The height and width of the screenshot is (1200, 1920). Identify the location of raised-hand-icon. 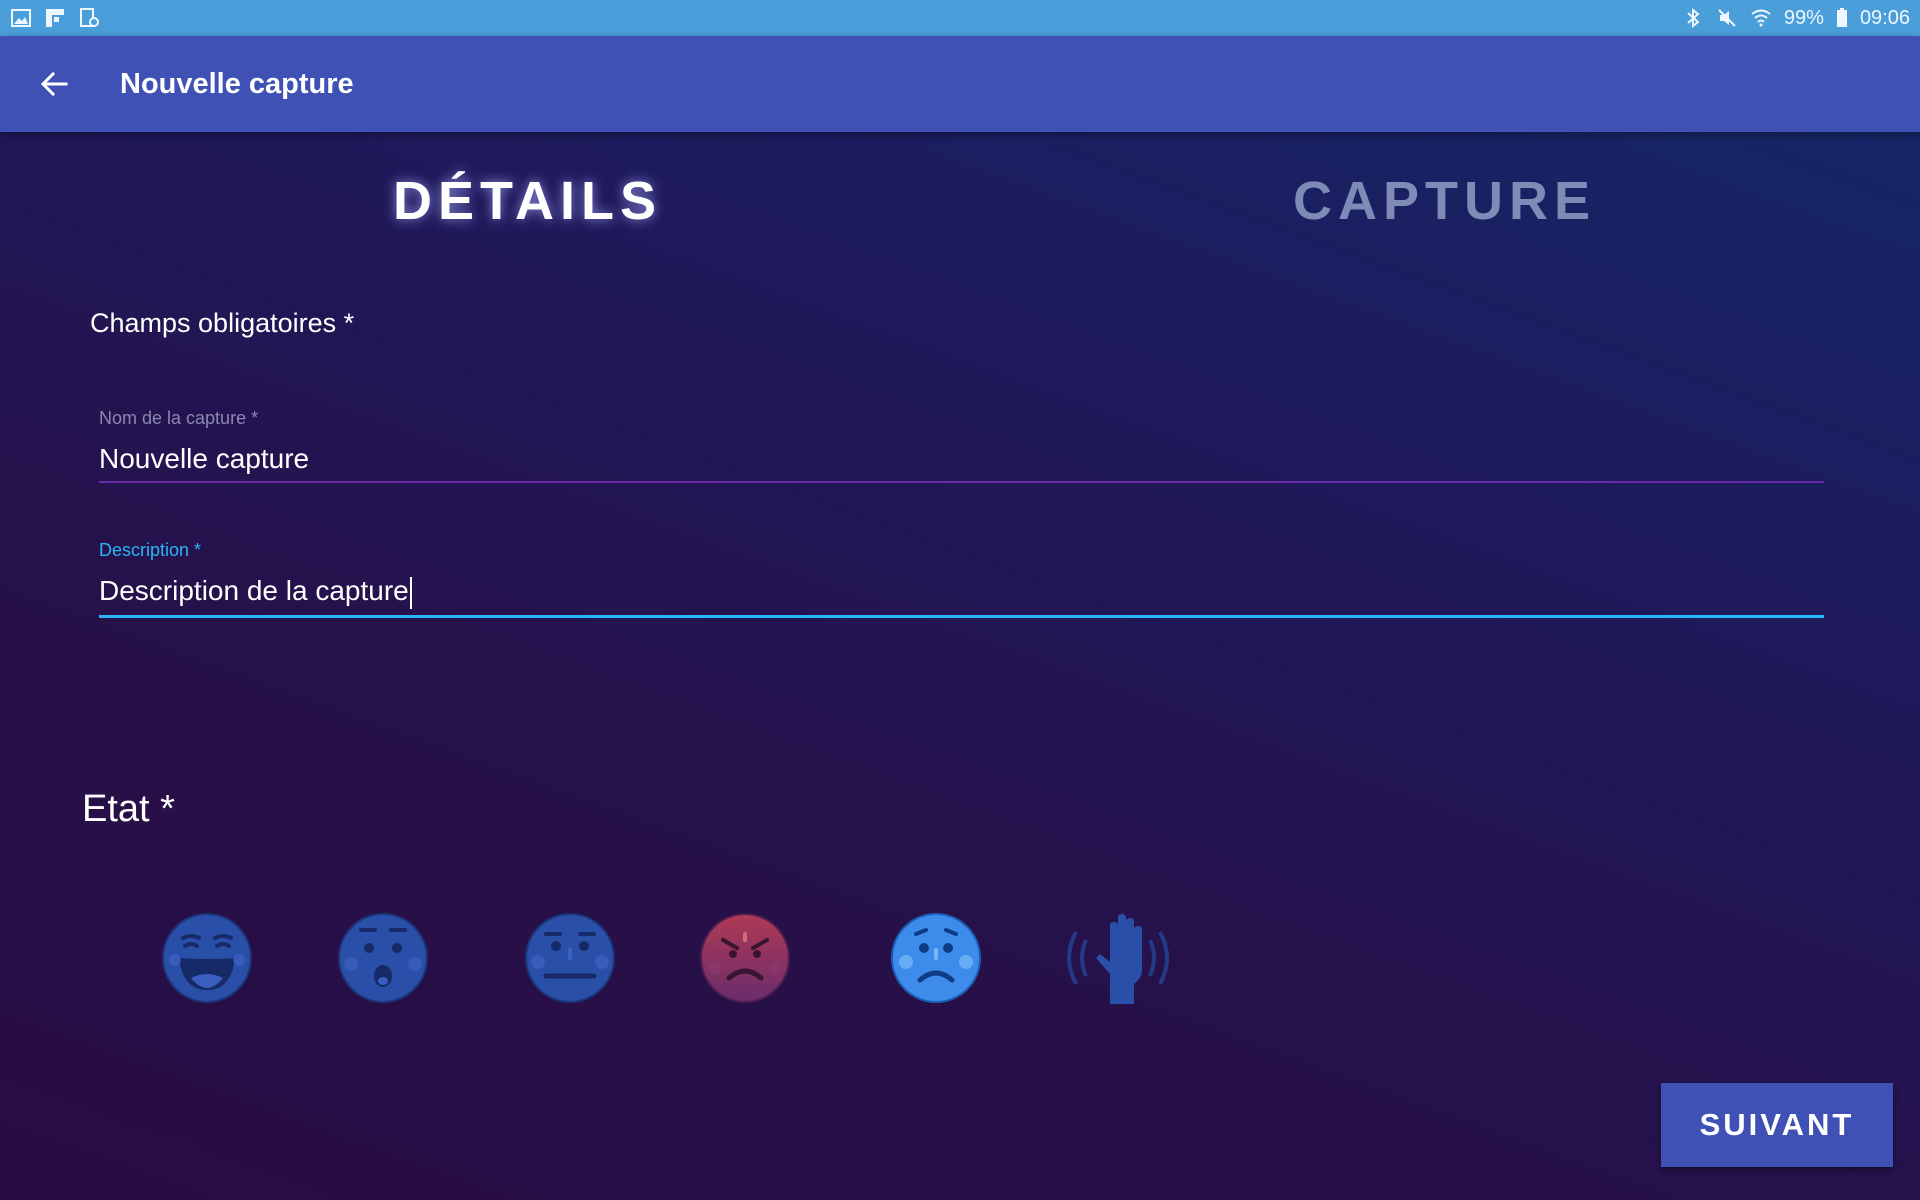
(1118, 958).